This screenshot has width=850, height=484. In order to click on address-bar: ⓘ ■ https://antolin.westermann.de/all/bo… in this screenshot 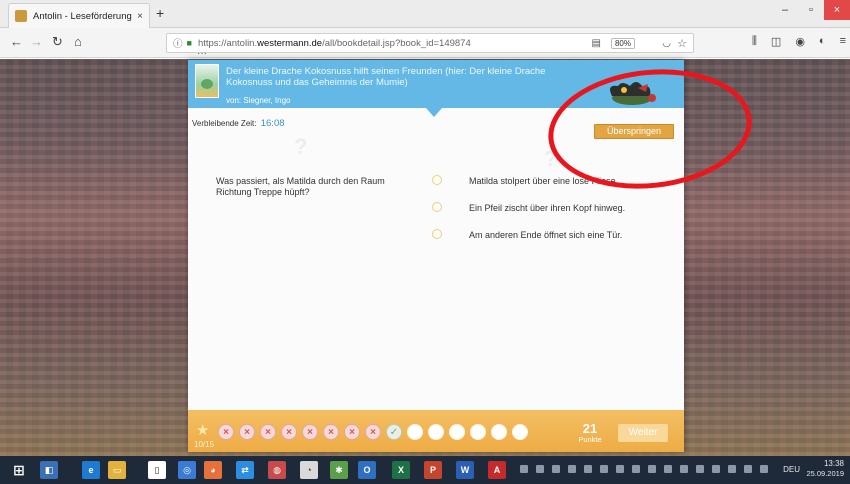, I will do `click(430, 46)`.